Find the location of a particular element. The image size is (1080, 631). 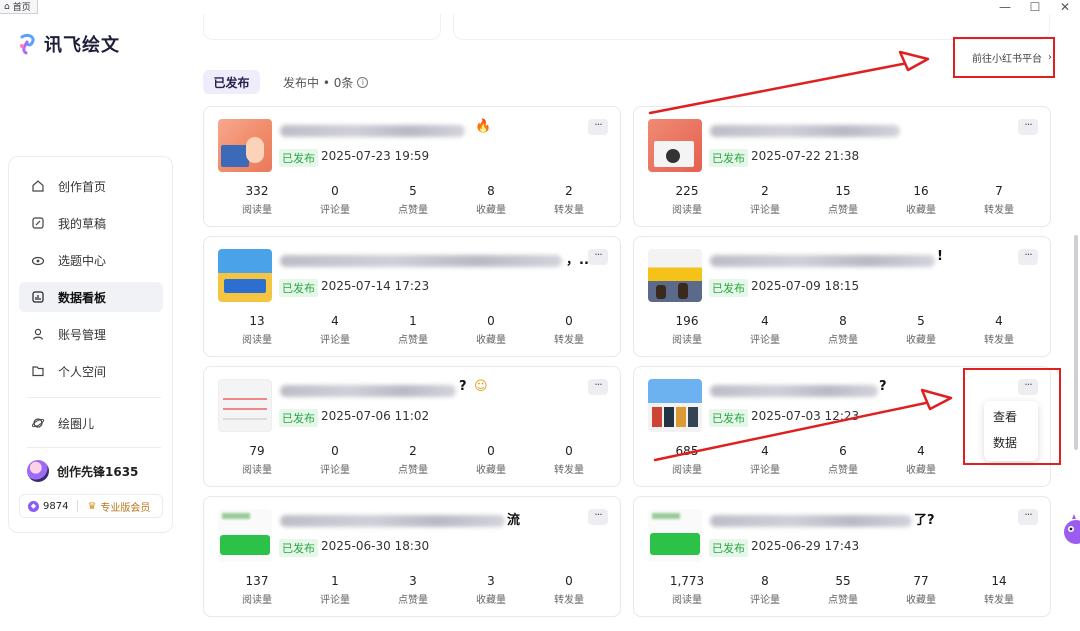

post-date: 2025-07-03 12:23 is located at coordinates (805, 416).